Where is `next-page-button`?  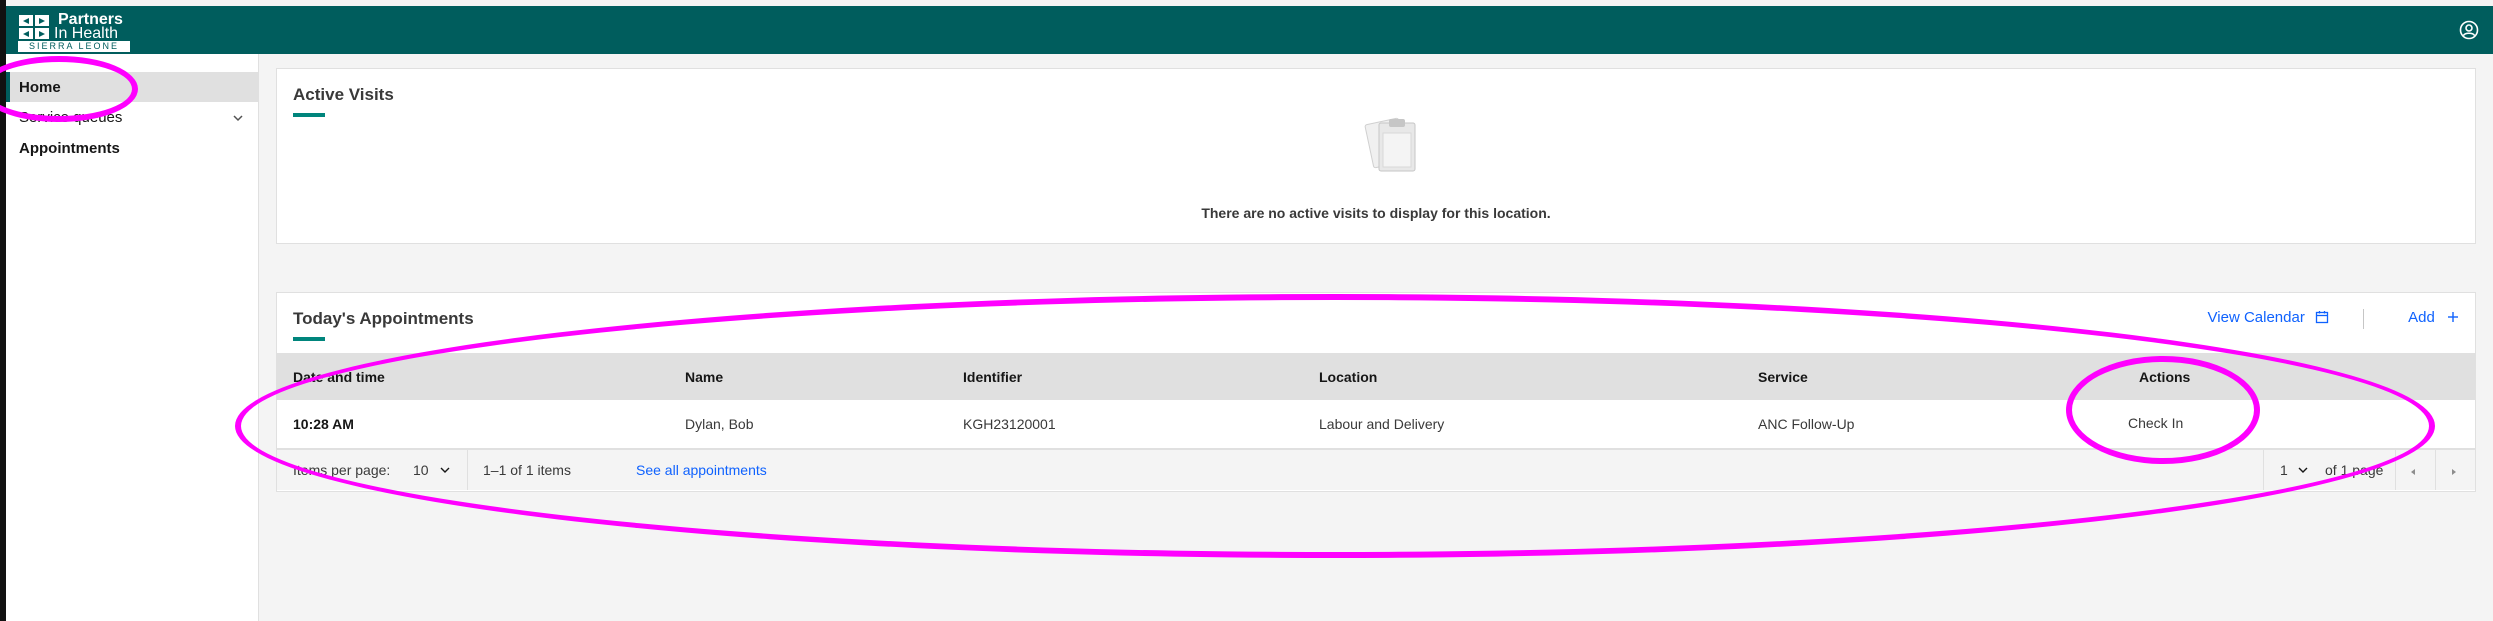 next-page-button is located at coordinates (2454, 472).